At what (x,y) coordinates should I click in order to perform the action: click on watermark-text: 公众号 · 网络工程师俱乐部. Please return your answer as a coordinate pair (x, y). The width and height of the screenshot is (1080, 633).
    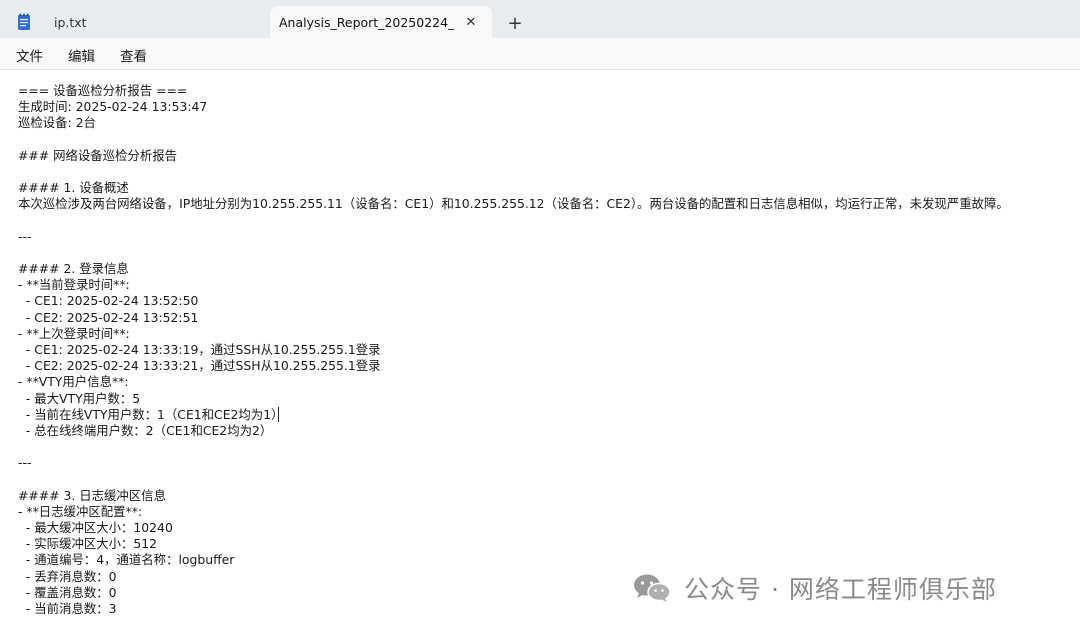
    Looking at the image, I should click on (840, 589).